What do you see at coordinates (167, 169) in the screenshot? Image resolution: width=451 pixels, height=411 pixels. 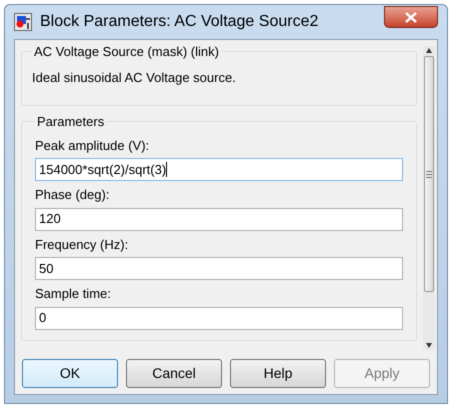 I see `text-cursor` at bounding box center [167, 169].